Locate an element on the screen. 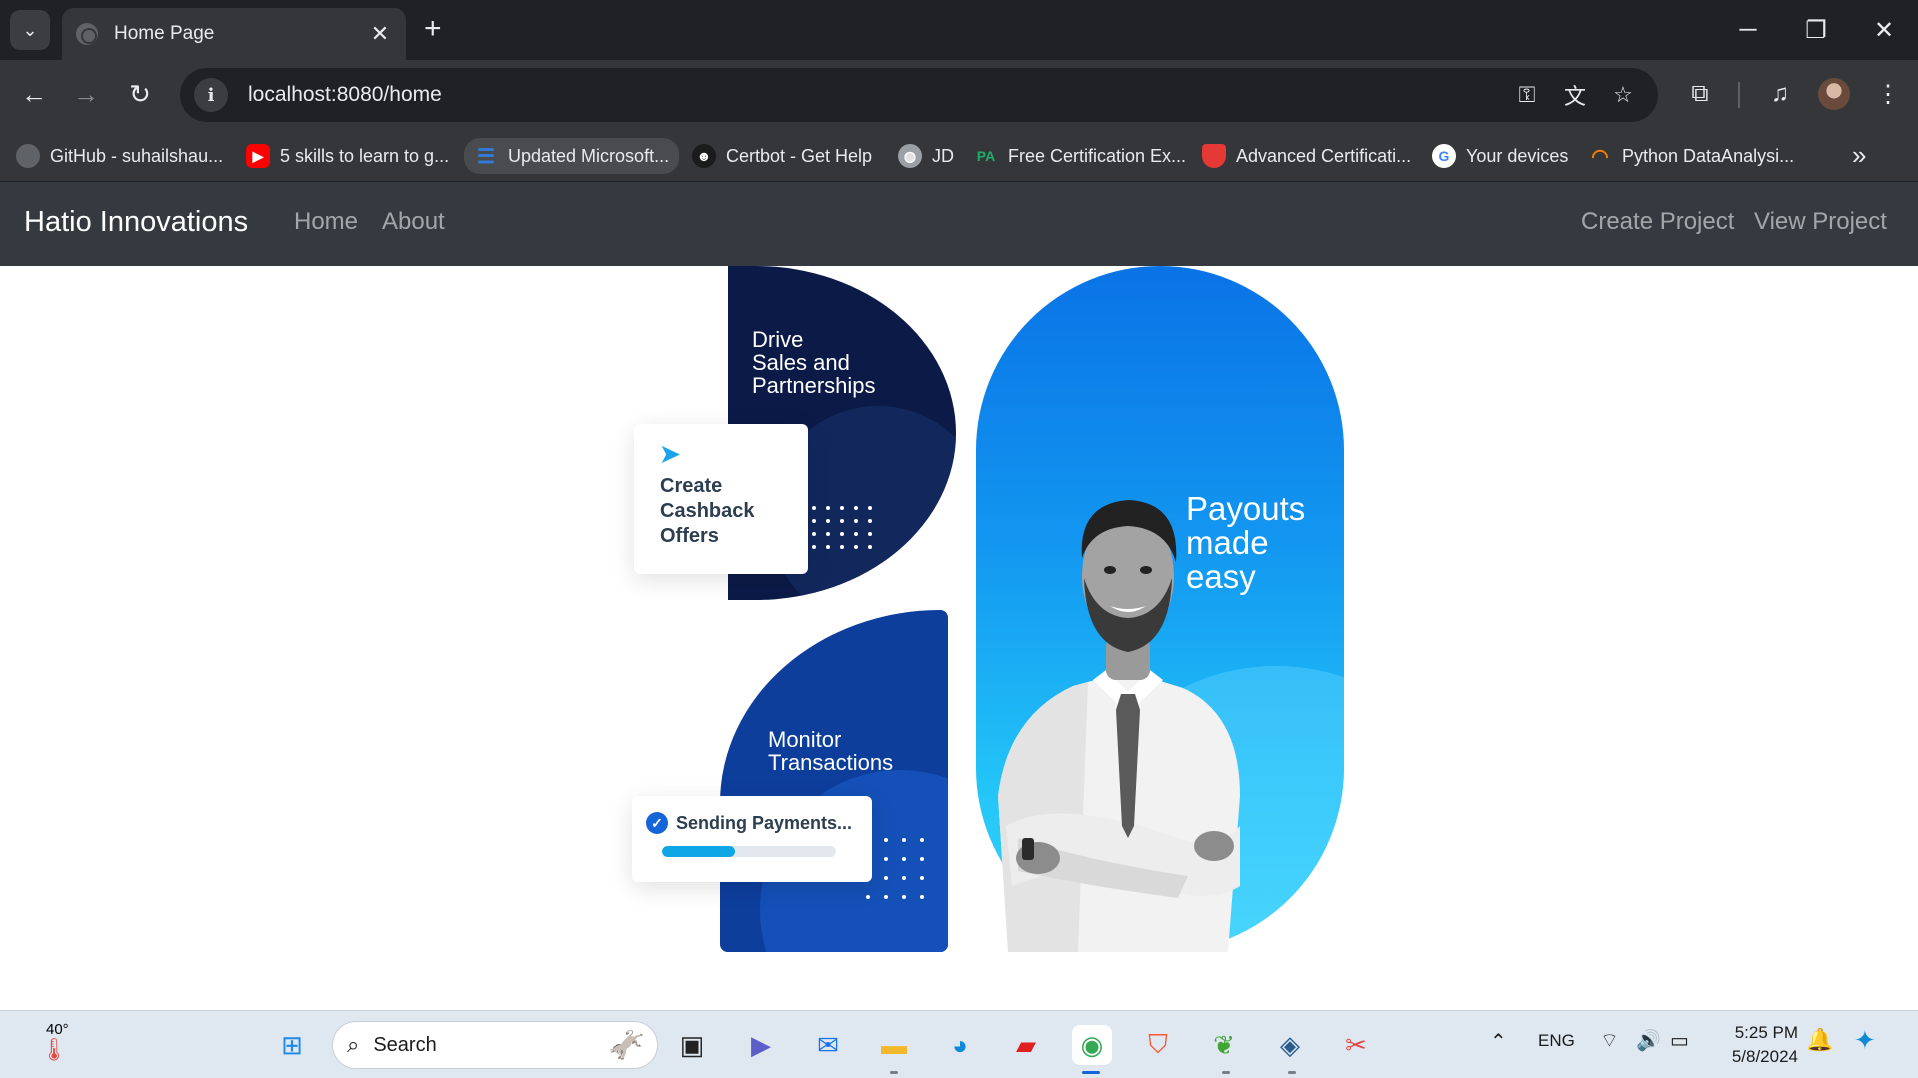 Image resolution: width=1918 pixels, height=1078 pixels. cashback-card: ➤ Create Cashback Offers is located at coordinates (721, 499).